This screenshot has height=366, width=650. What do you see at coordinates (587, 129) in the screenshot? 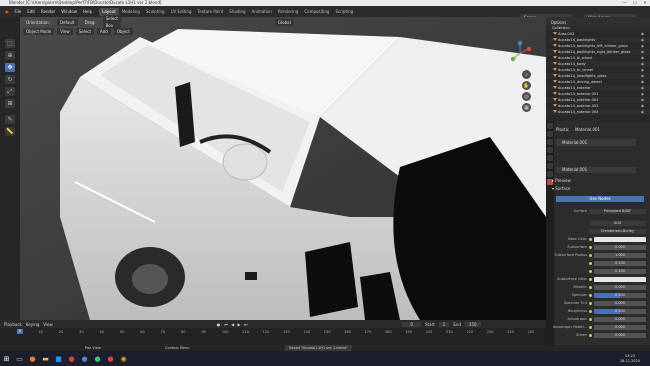
I see `material-name: Material.001` at bounding box center [587, 129].